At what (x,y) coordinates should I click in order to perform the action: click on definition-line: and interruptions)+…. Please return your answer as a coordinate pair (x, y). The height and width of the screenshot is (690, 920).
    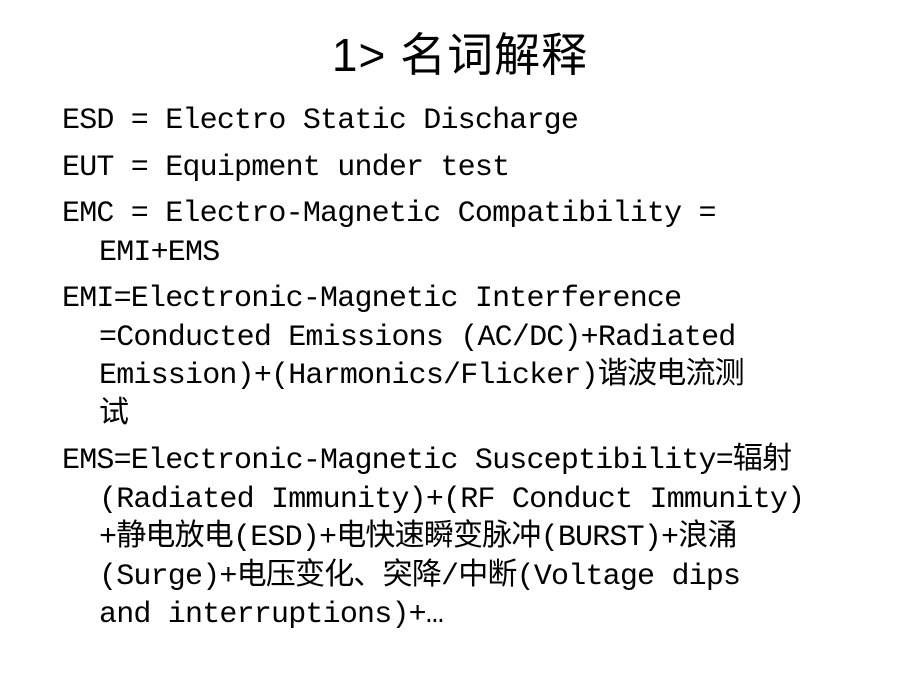
    Looking at the image, I should click on (271, 615).